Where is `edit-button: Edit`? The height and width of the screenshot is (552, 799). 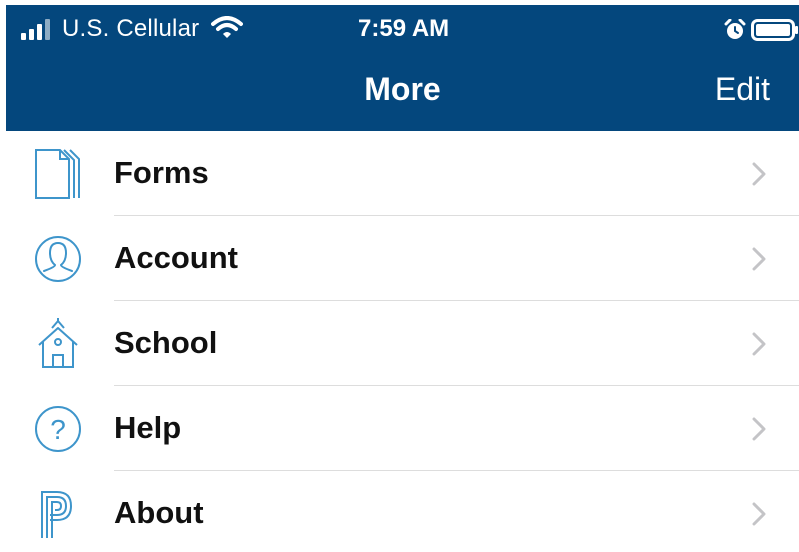 edit-button: Edit is located at coordinates (742, 89).